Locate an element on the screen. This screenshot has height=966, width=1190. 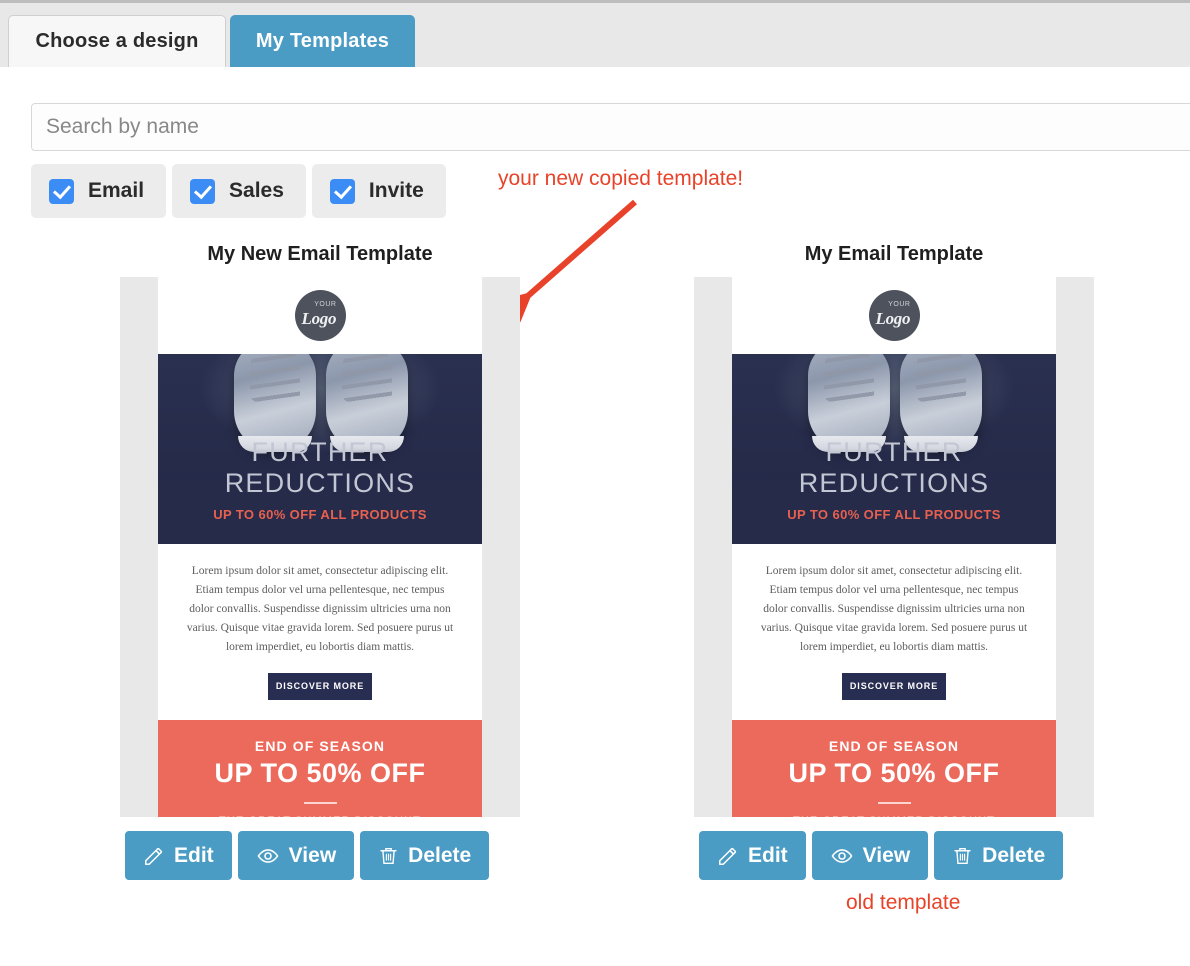
checkbox-email is located at coordinates (61, 191).